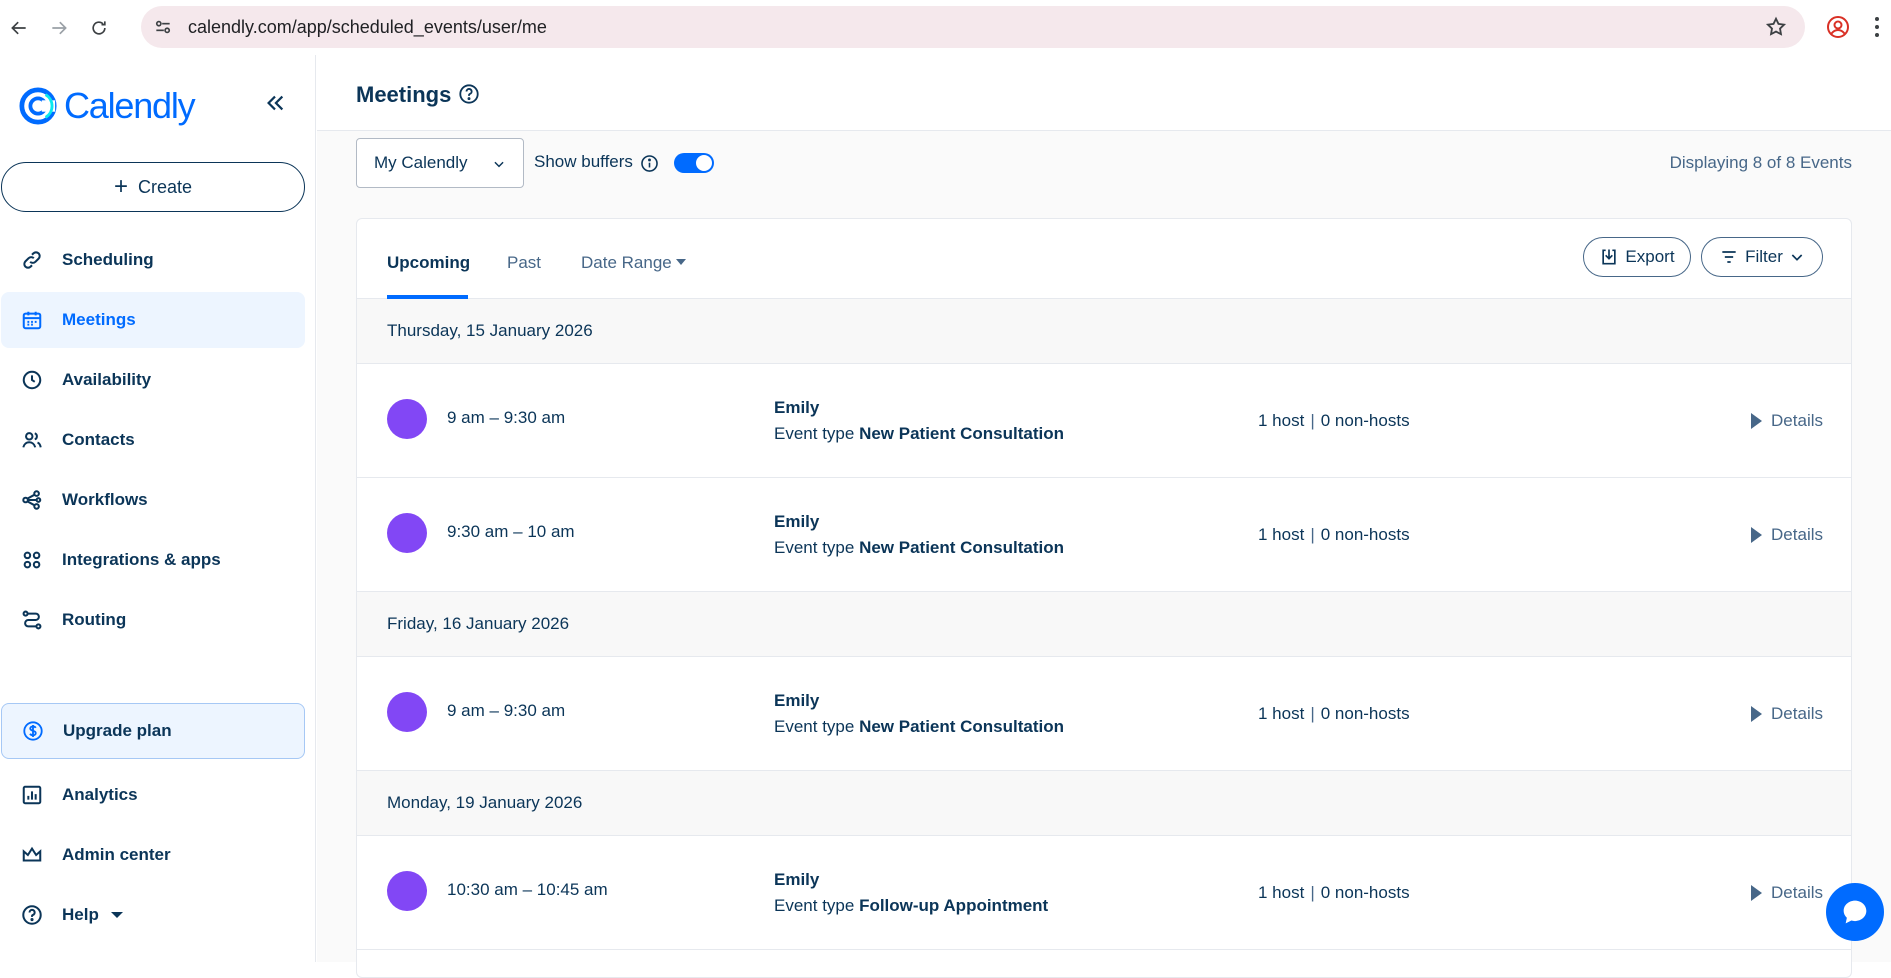 The image size is (1891, 978). Describe the element at coordinates (490, 330) in the screenshot. I see `day-date: Thursday, 15 January 2026` at that location.